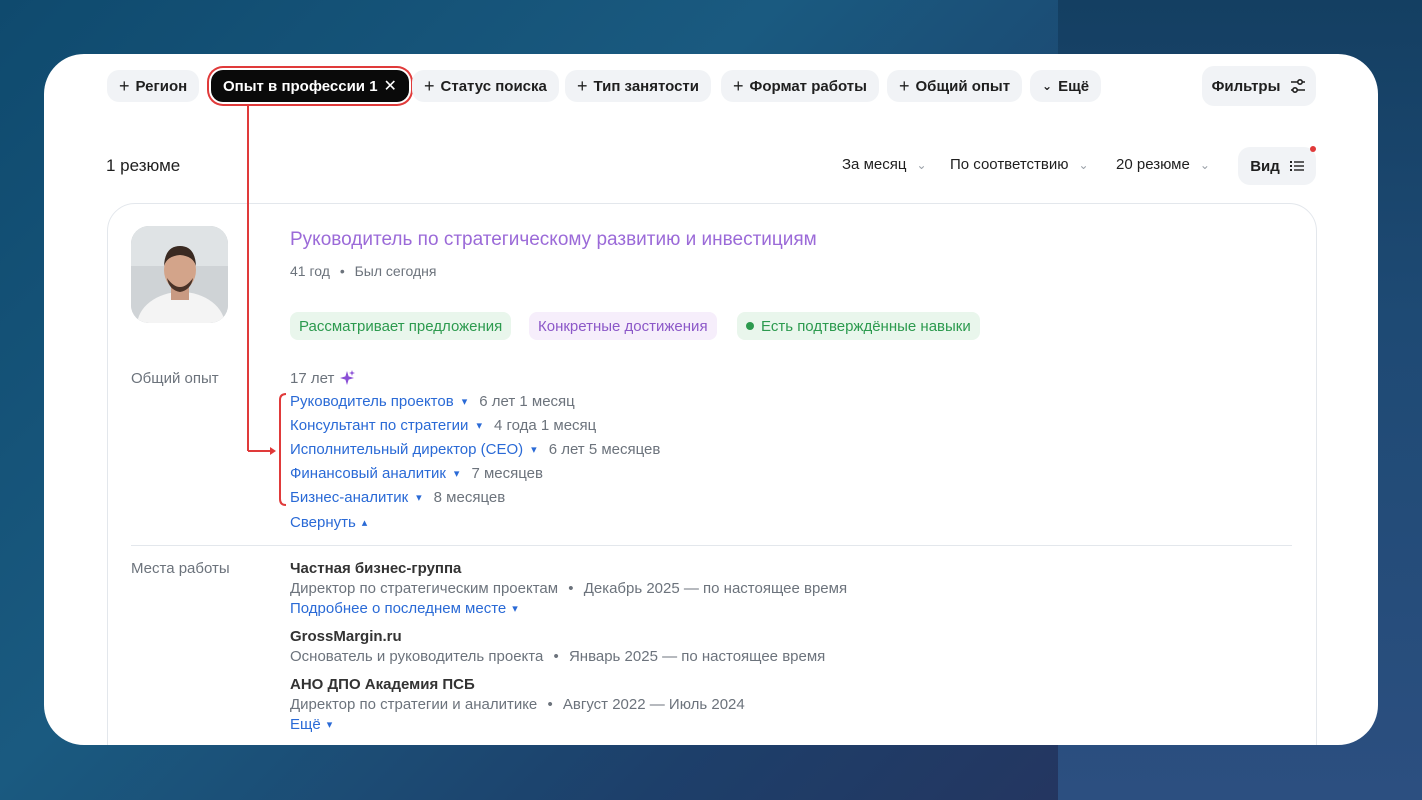  What do you see at coordinates (153, 86) in the screenshot?
I see `filter-chip-region: + Регион` at bounding box center [153, 86].